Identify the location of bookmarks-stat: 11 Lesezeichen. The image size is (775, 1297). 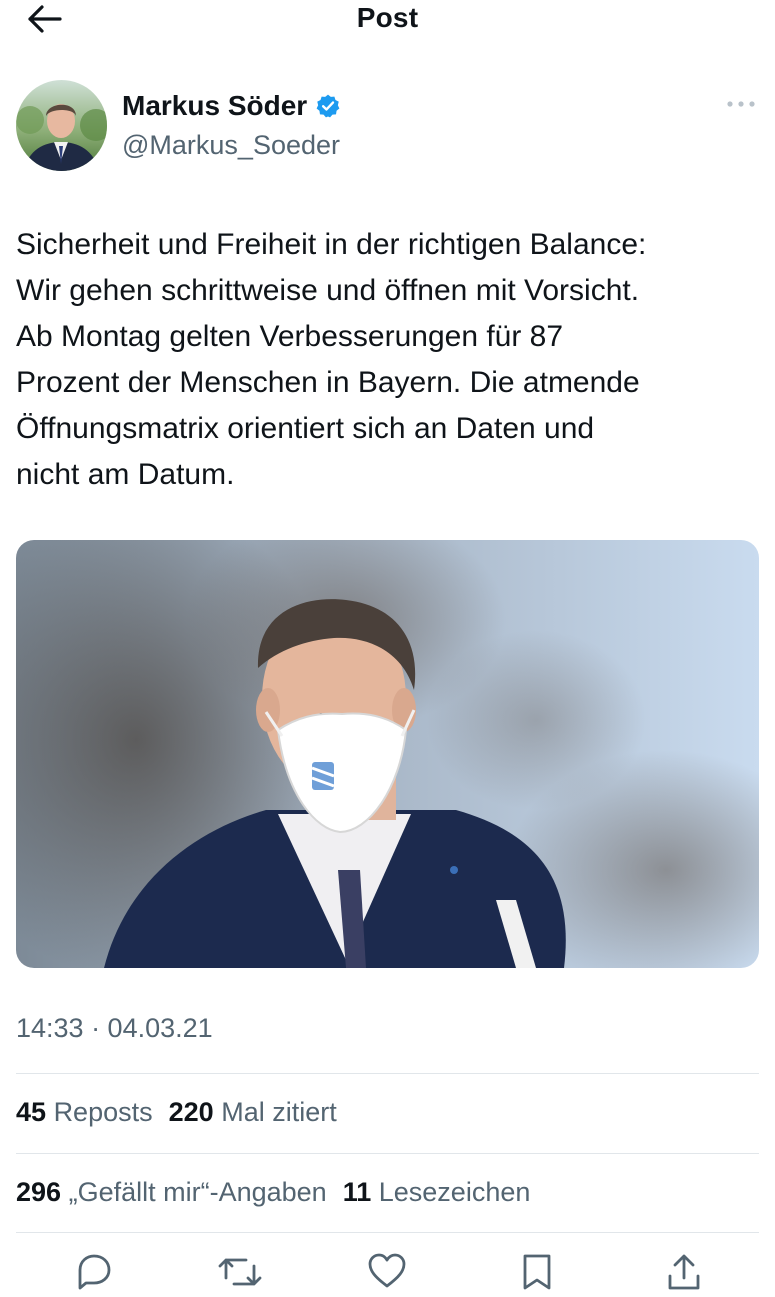
(437, 1192).